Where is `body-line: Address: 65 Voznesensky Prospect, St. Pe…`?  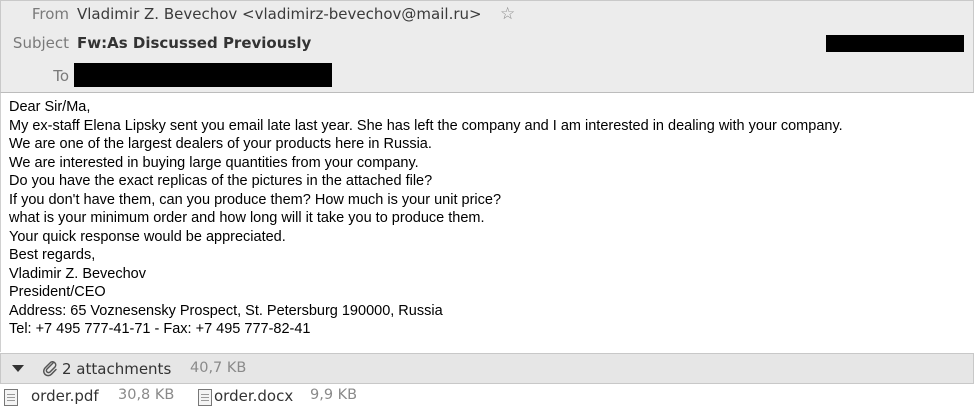
body-line: Address: 65 Voznesensky Prospect, St. Pe… is located at coordinates (226, 311).